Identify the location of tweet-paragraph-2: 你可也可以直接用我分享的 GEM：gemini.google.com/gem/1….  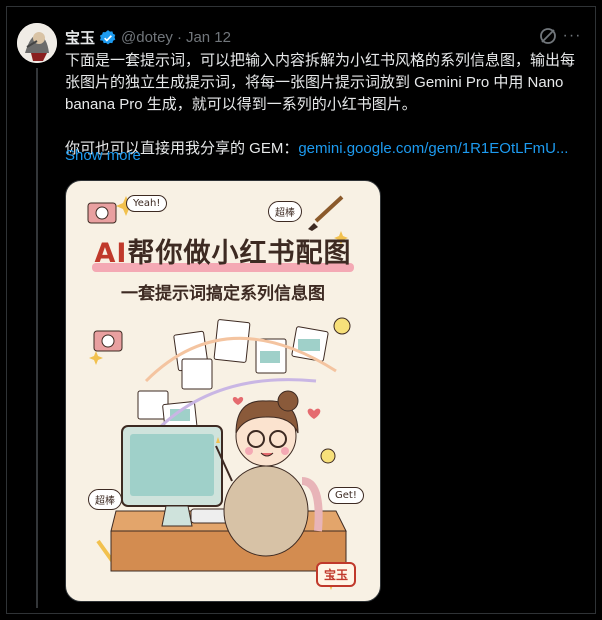
(320, 149).